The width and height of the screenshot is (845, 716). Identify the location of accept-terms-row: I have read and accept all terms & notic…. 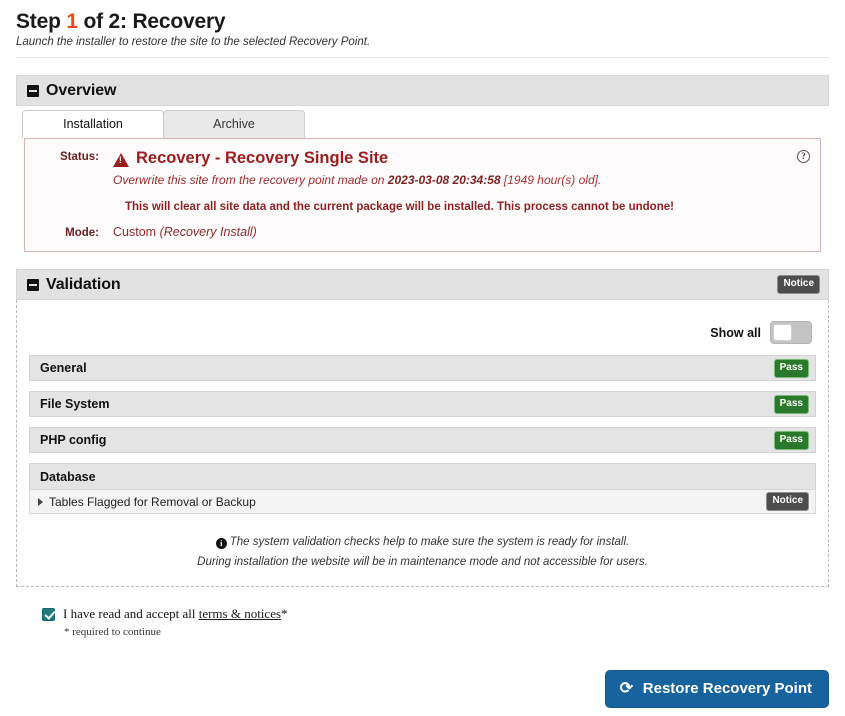
(435, 614).